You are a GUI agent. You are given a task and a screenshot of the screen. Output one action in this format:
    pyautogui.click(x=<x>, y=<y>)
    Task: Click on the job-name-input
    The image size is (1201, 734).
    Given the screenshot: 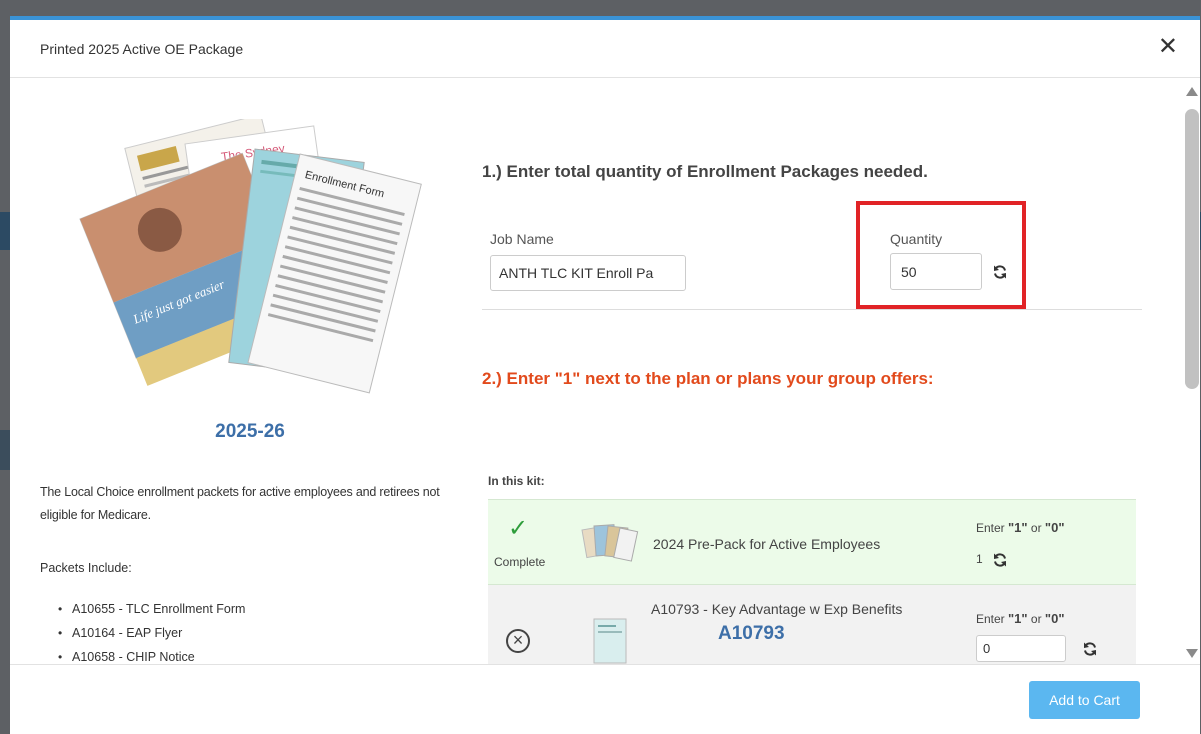 What is the action you would take?
    pyautogui.click(x=588, y=273)
    